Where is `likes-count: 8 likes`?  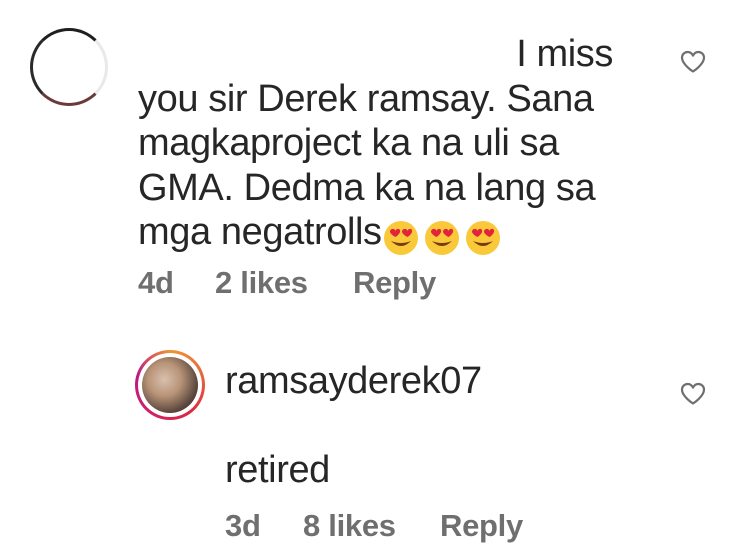 likes-count: 8 likes is located at coordinates (349, 526).